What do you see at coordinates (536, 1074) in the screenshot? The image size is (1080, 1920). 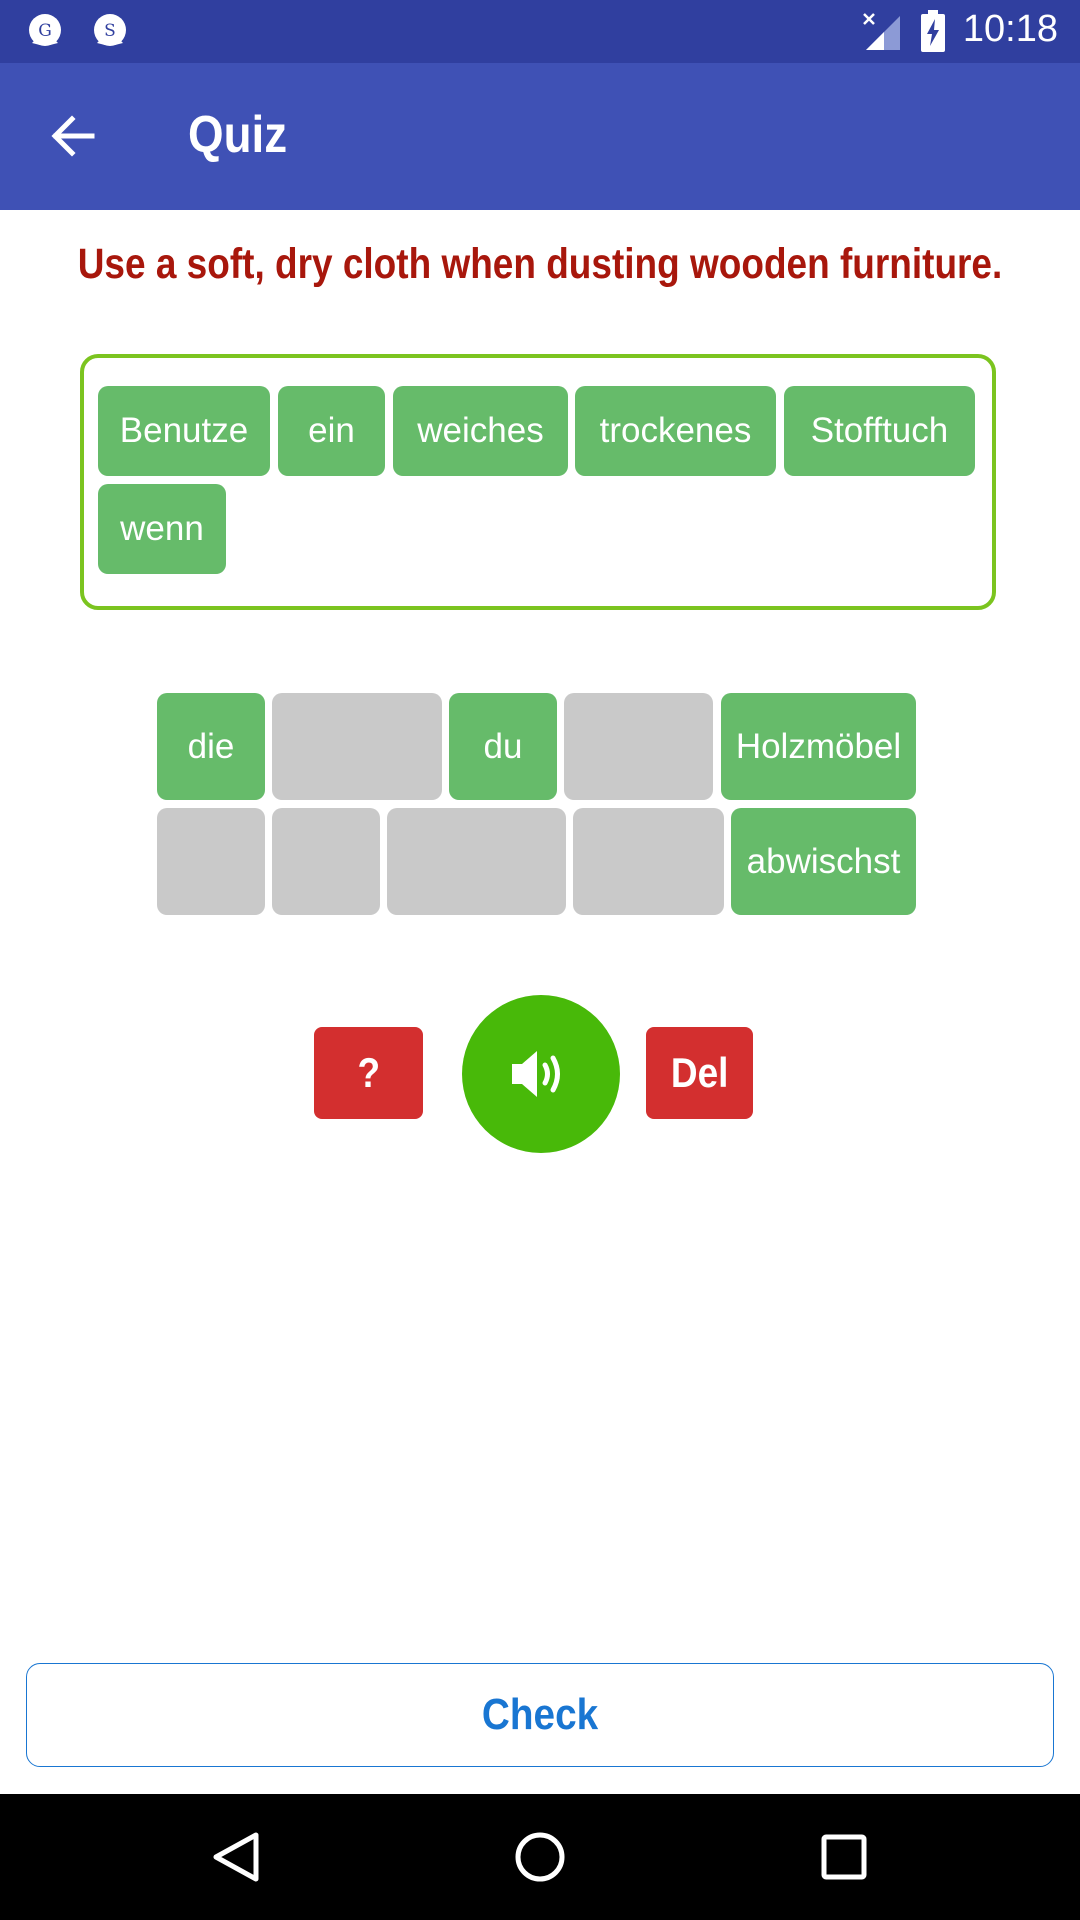 I see `speaker-icon` at bounding box center [536, 1074].